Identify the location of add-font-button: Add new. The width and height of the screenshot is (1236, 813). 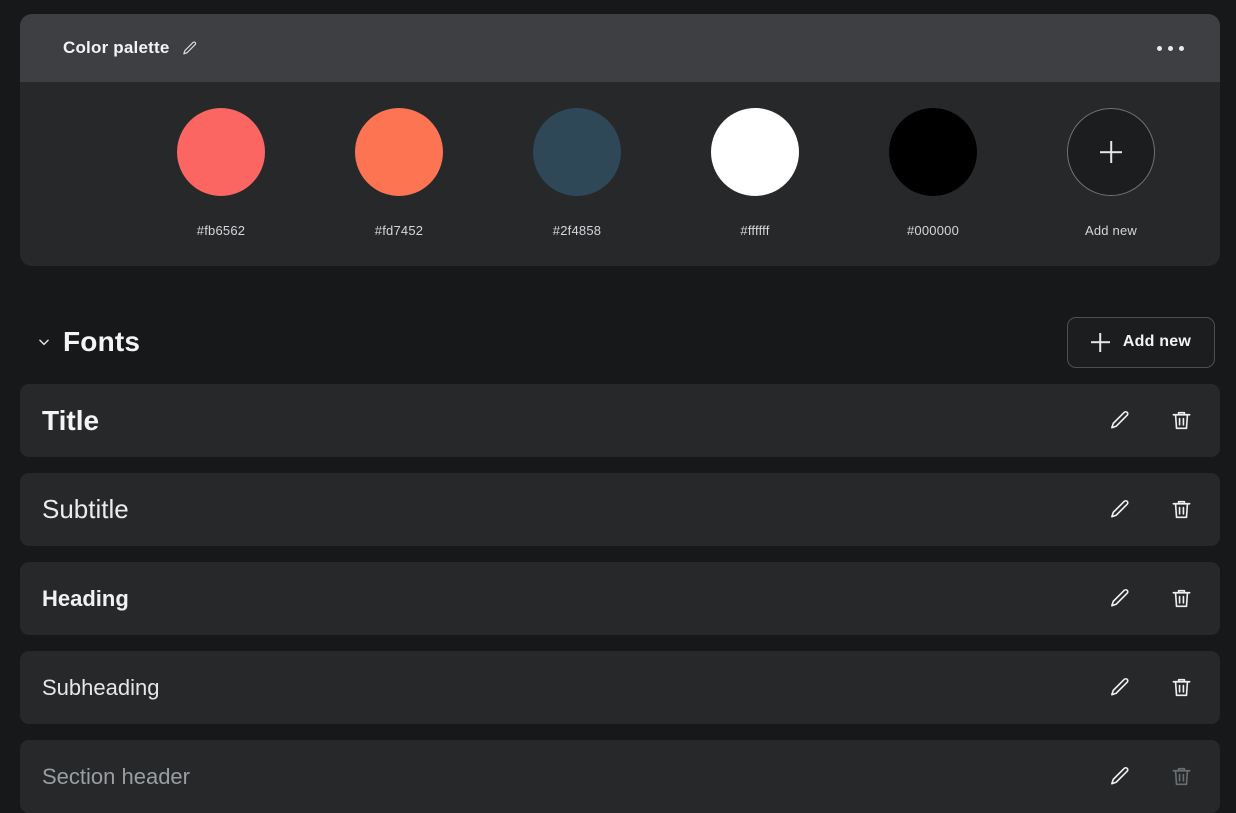
(1140, 342).